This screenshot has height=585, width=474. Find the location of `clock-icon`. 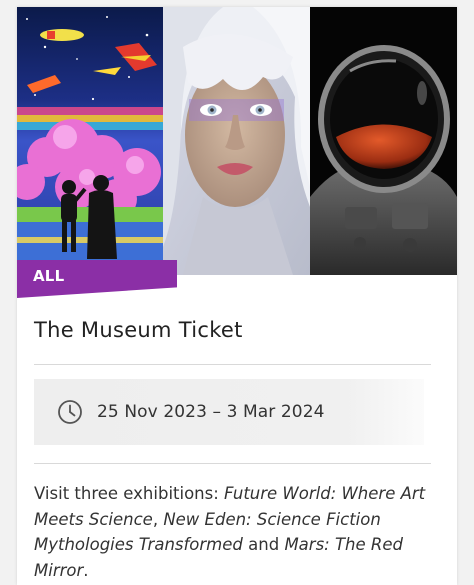

clock-icon is located at coordinates (70, 412).